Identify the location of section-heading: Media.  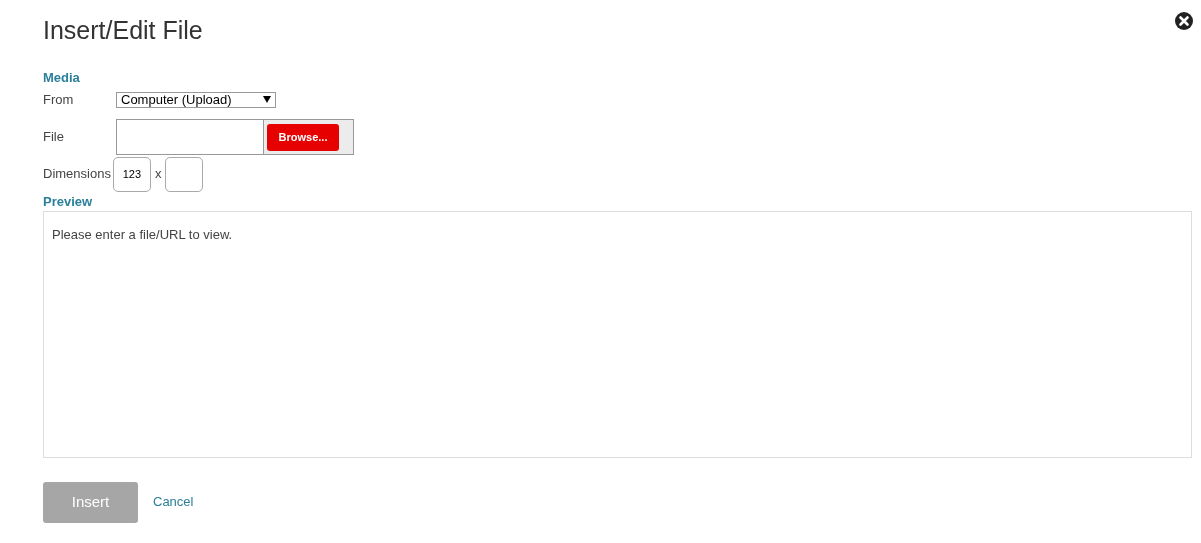
(62, 78).